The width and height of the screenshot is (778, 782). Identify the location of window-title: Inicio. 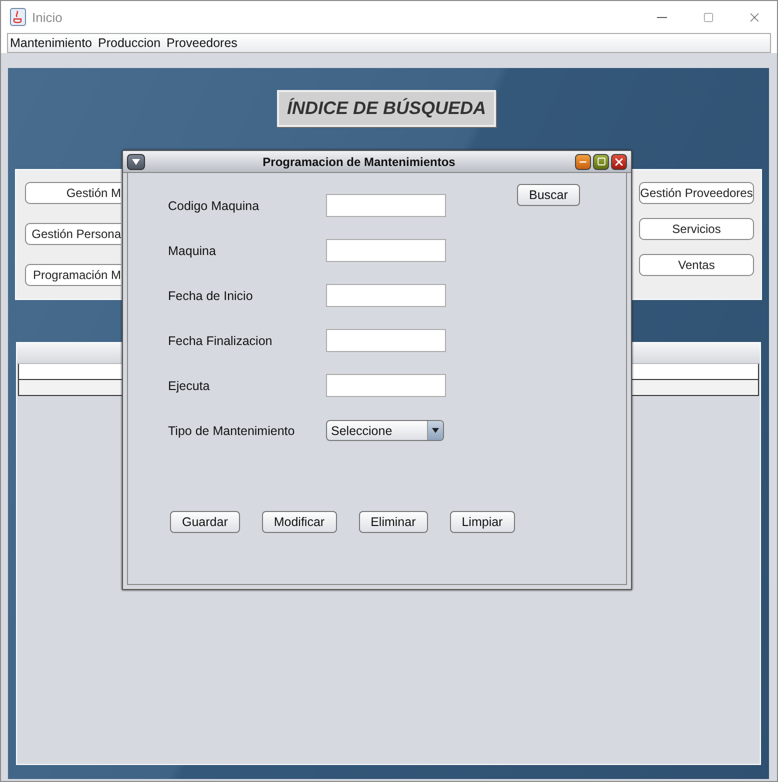
(48, 17).